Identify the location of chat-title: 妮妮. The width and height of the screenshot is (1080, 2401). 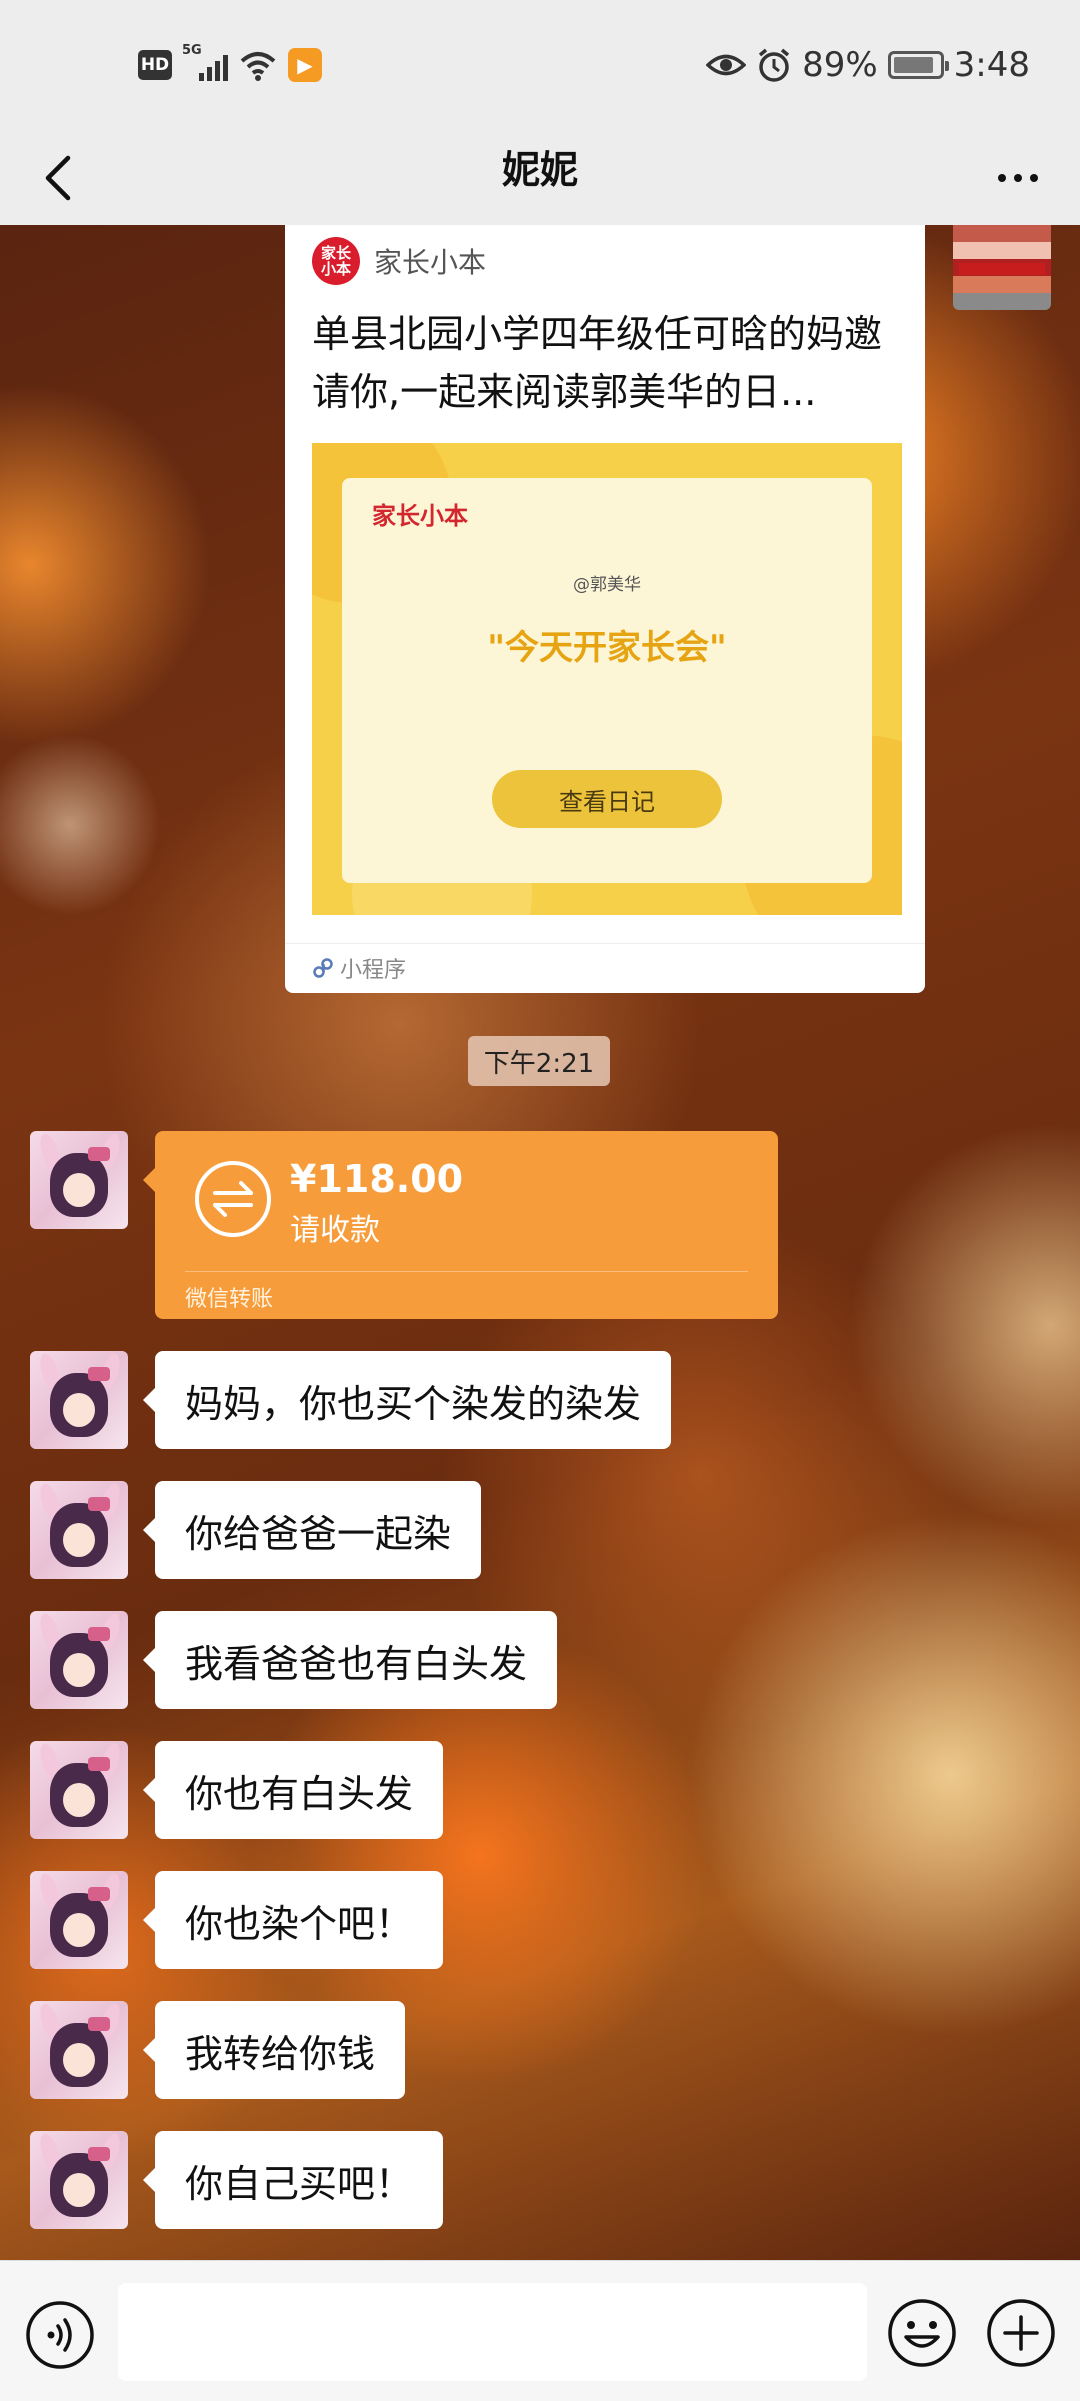
(539, 170).